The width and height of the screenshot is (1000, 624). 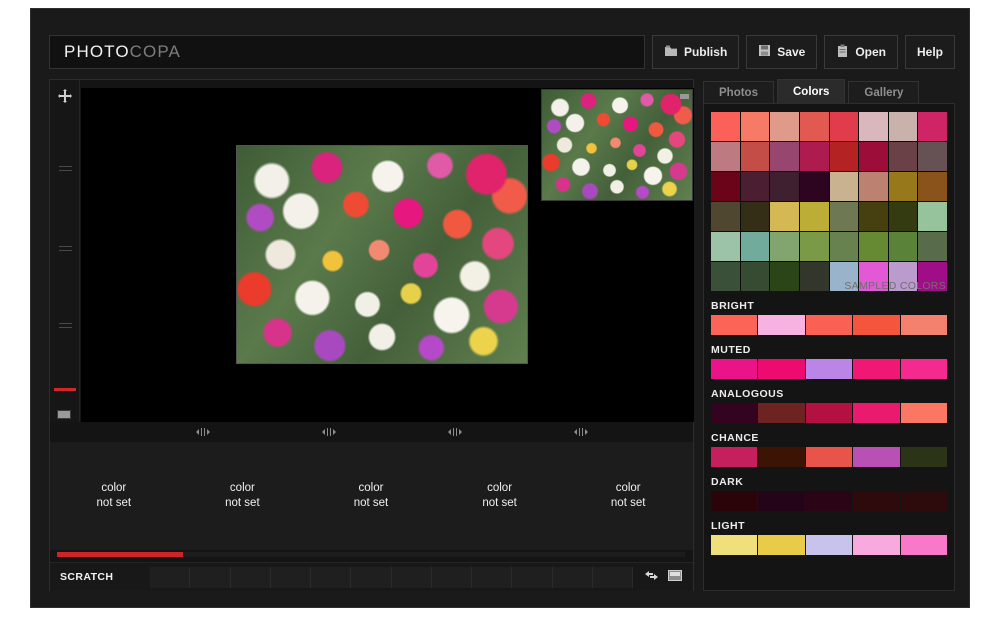 I want to click on open-button: Open, so click(x=861, y=52).